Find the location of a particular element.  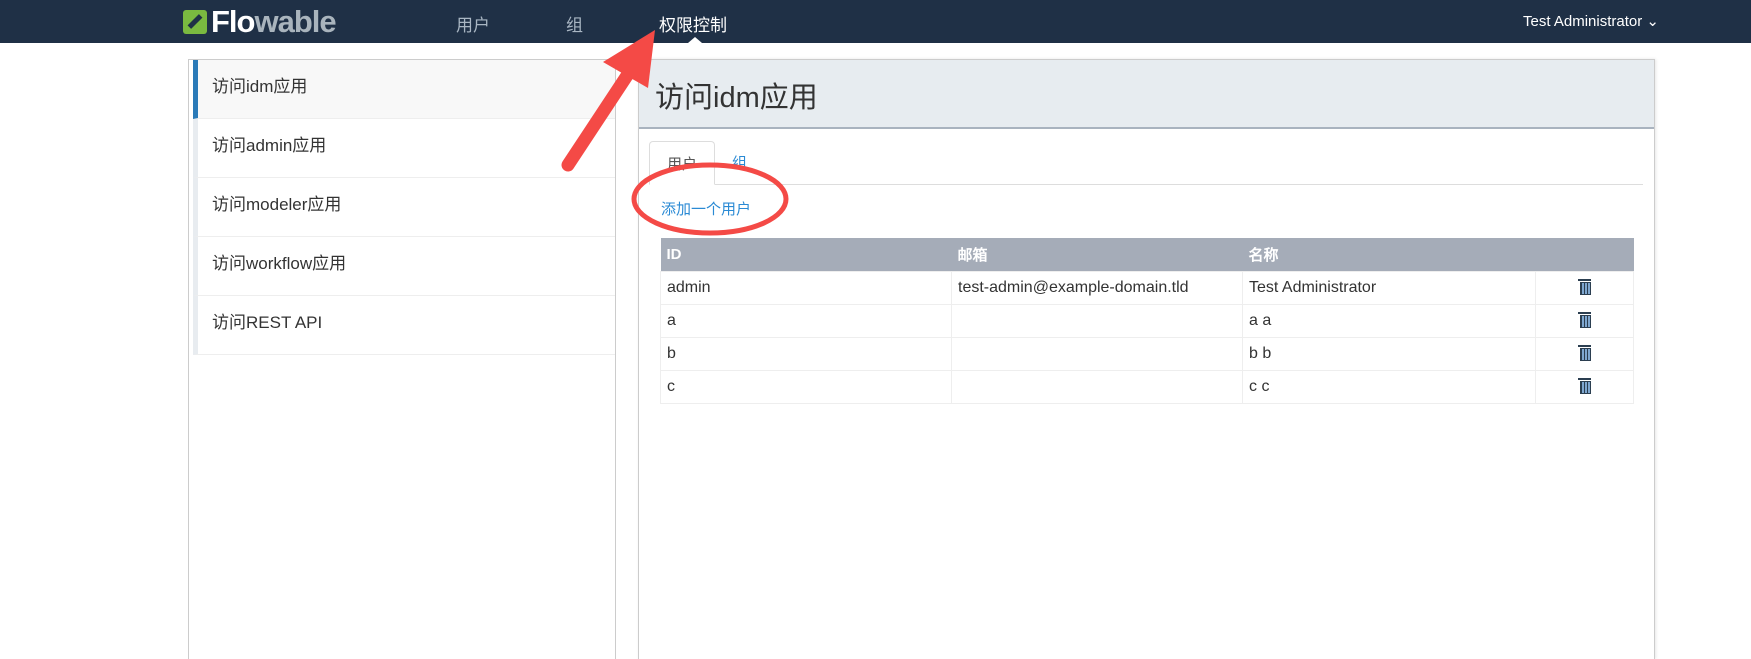

tabs: 用户 组 is located at coordinates (1146, 163).